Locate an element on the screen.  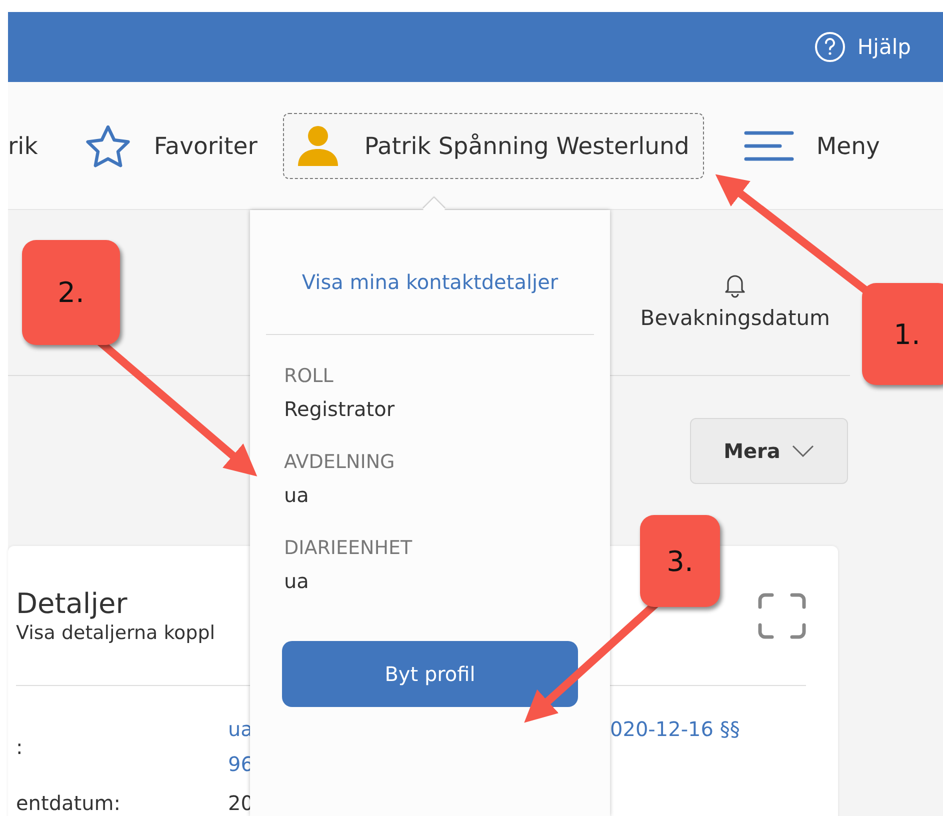
help-label: Hjälp is located at coordinates (884, 47).